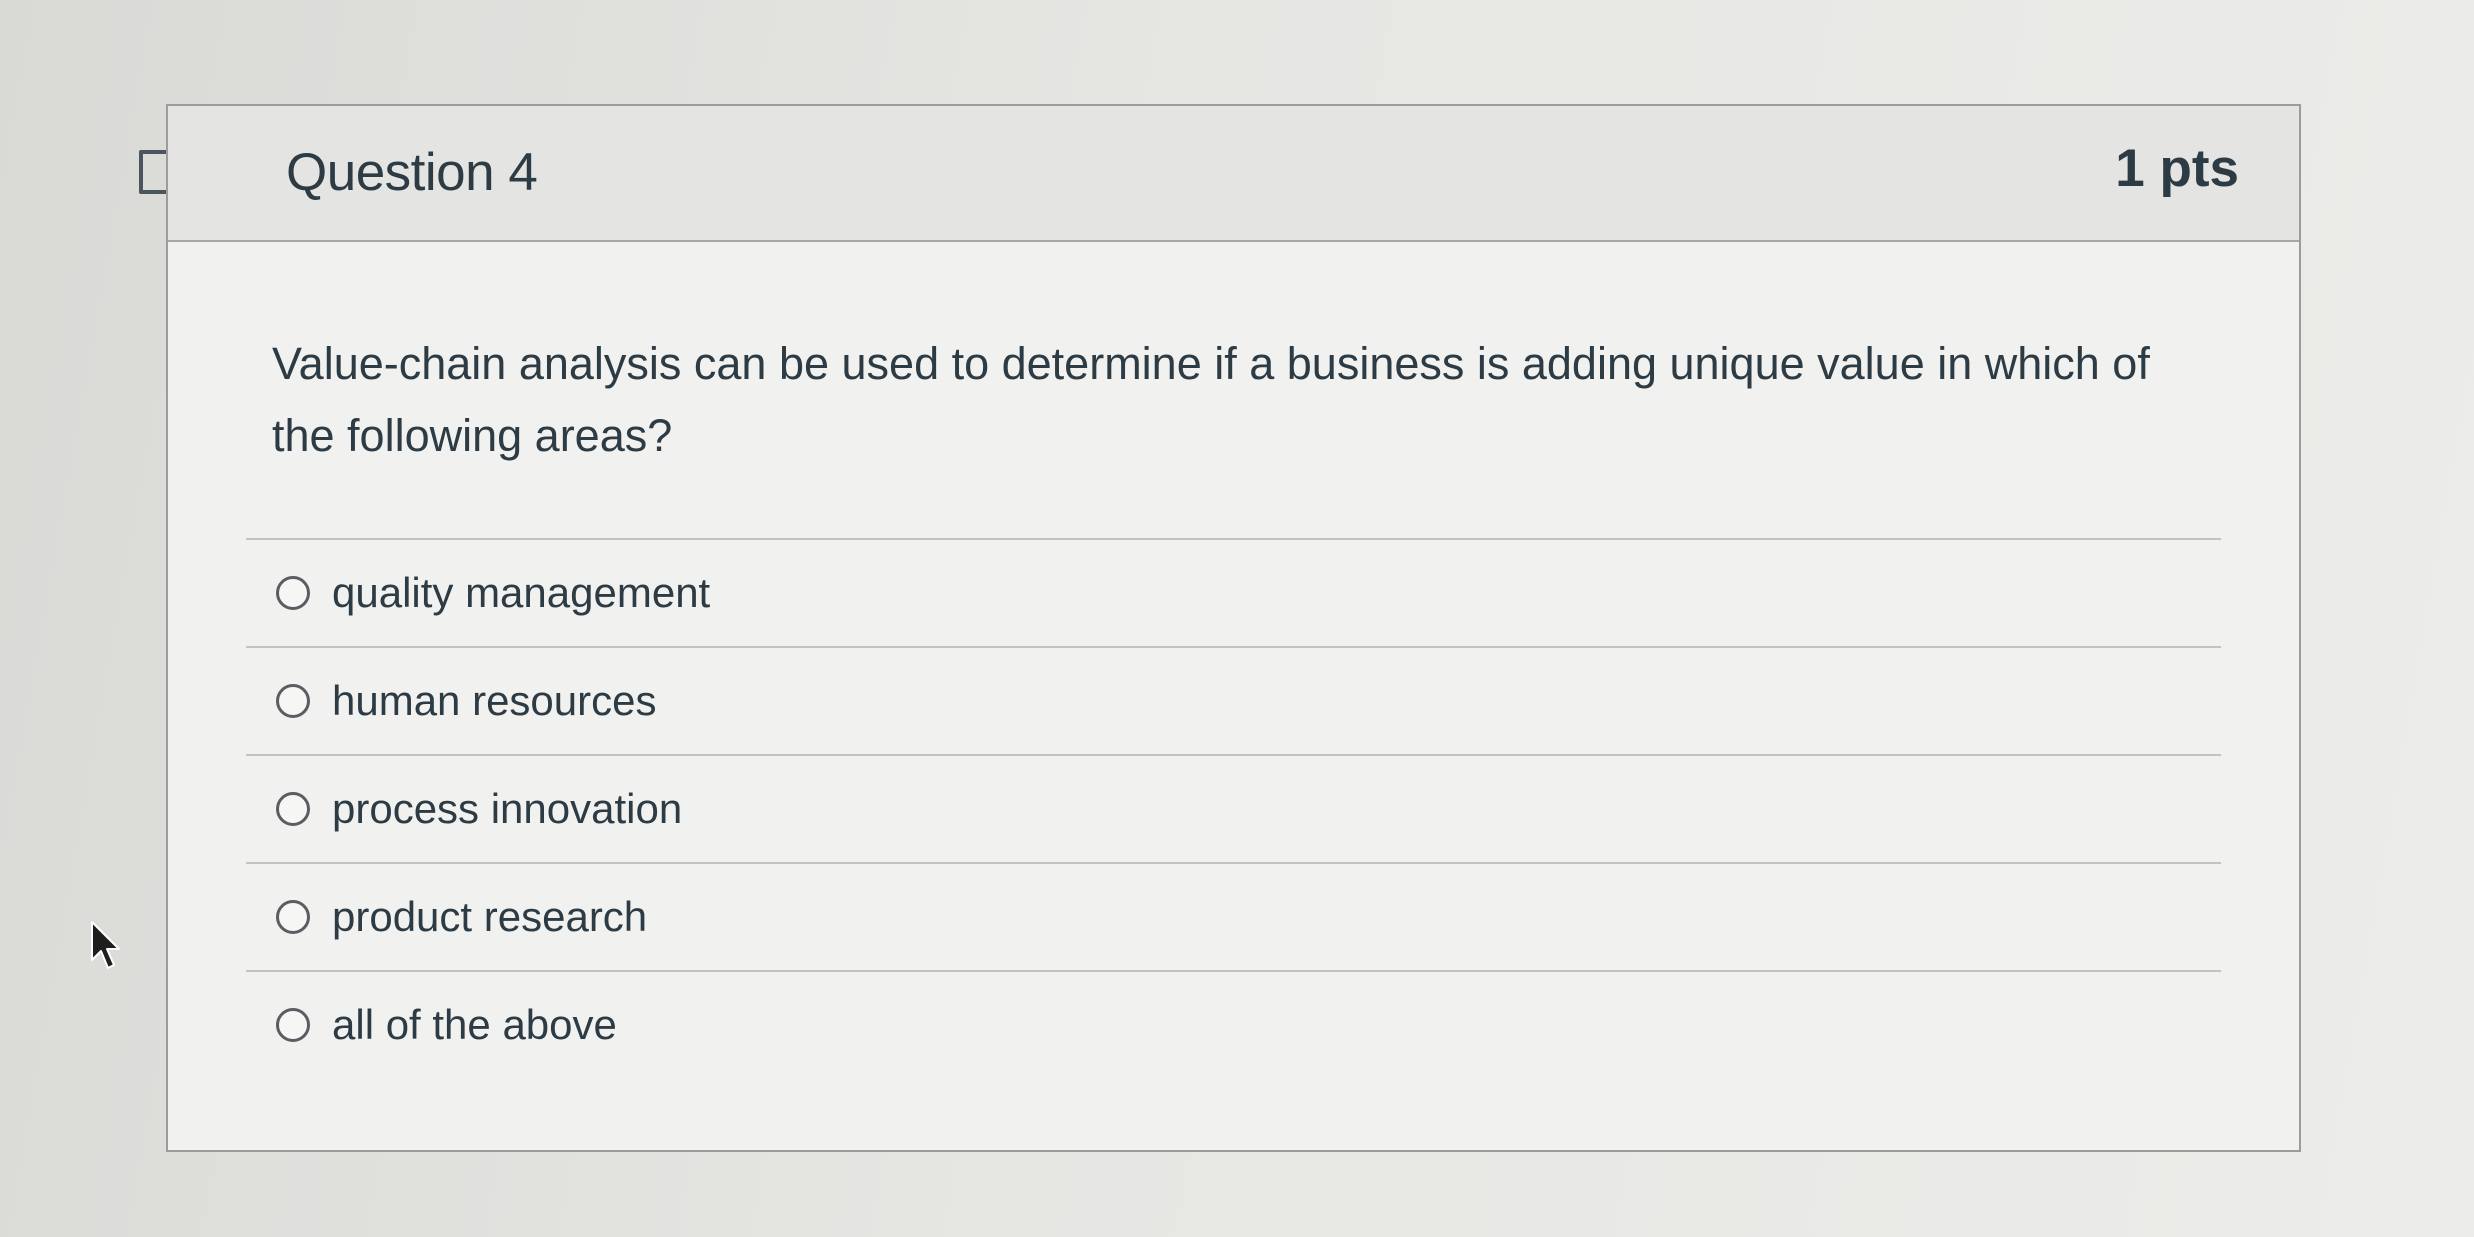 The height and width of the screenshot is (1237, 2474). I want to click on answer-option-human-resources: human resources, so click(1233, 700).